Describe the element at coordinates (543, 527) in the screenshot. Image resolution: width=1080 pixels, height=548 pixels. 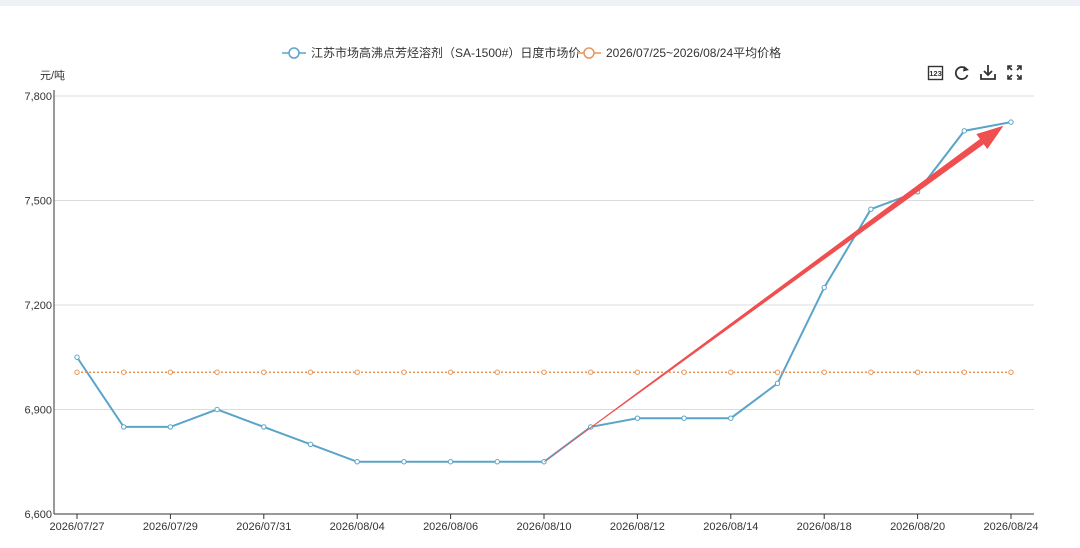
I see `x-tick-label: 2026/08/10` at that location.